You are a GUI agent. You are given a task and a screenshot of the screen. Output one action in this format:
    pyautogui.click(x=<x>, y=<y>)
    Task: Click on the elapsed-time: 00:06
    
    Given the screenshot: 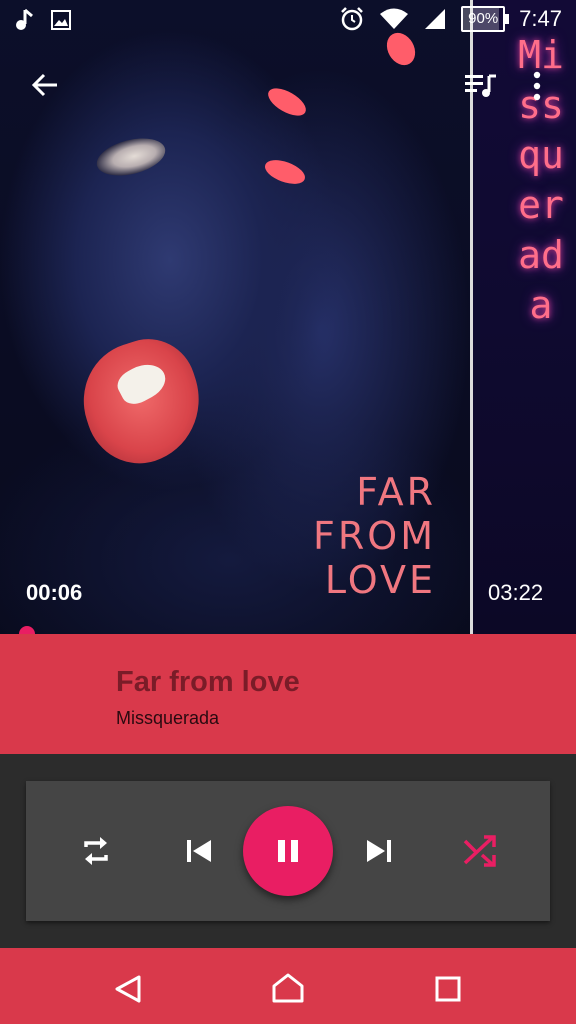 What is the action you would take?
    pyautogui.click(x=54, y=592)
    